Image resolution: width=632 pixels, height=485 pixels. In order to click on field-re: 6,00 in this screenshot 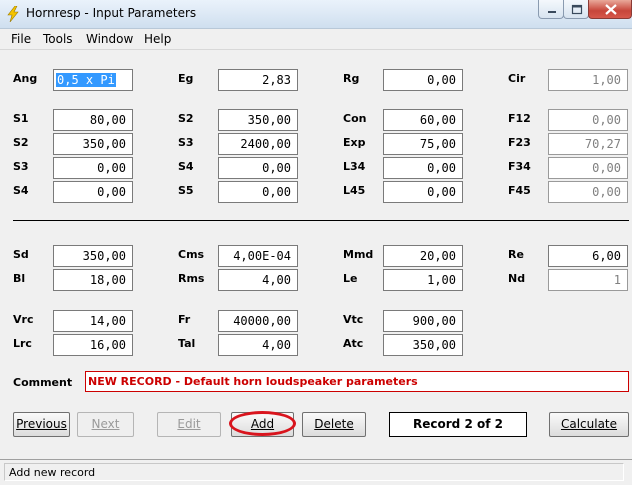, I will do `click(588, 256)`.